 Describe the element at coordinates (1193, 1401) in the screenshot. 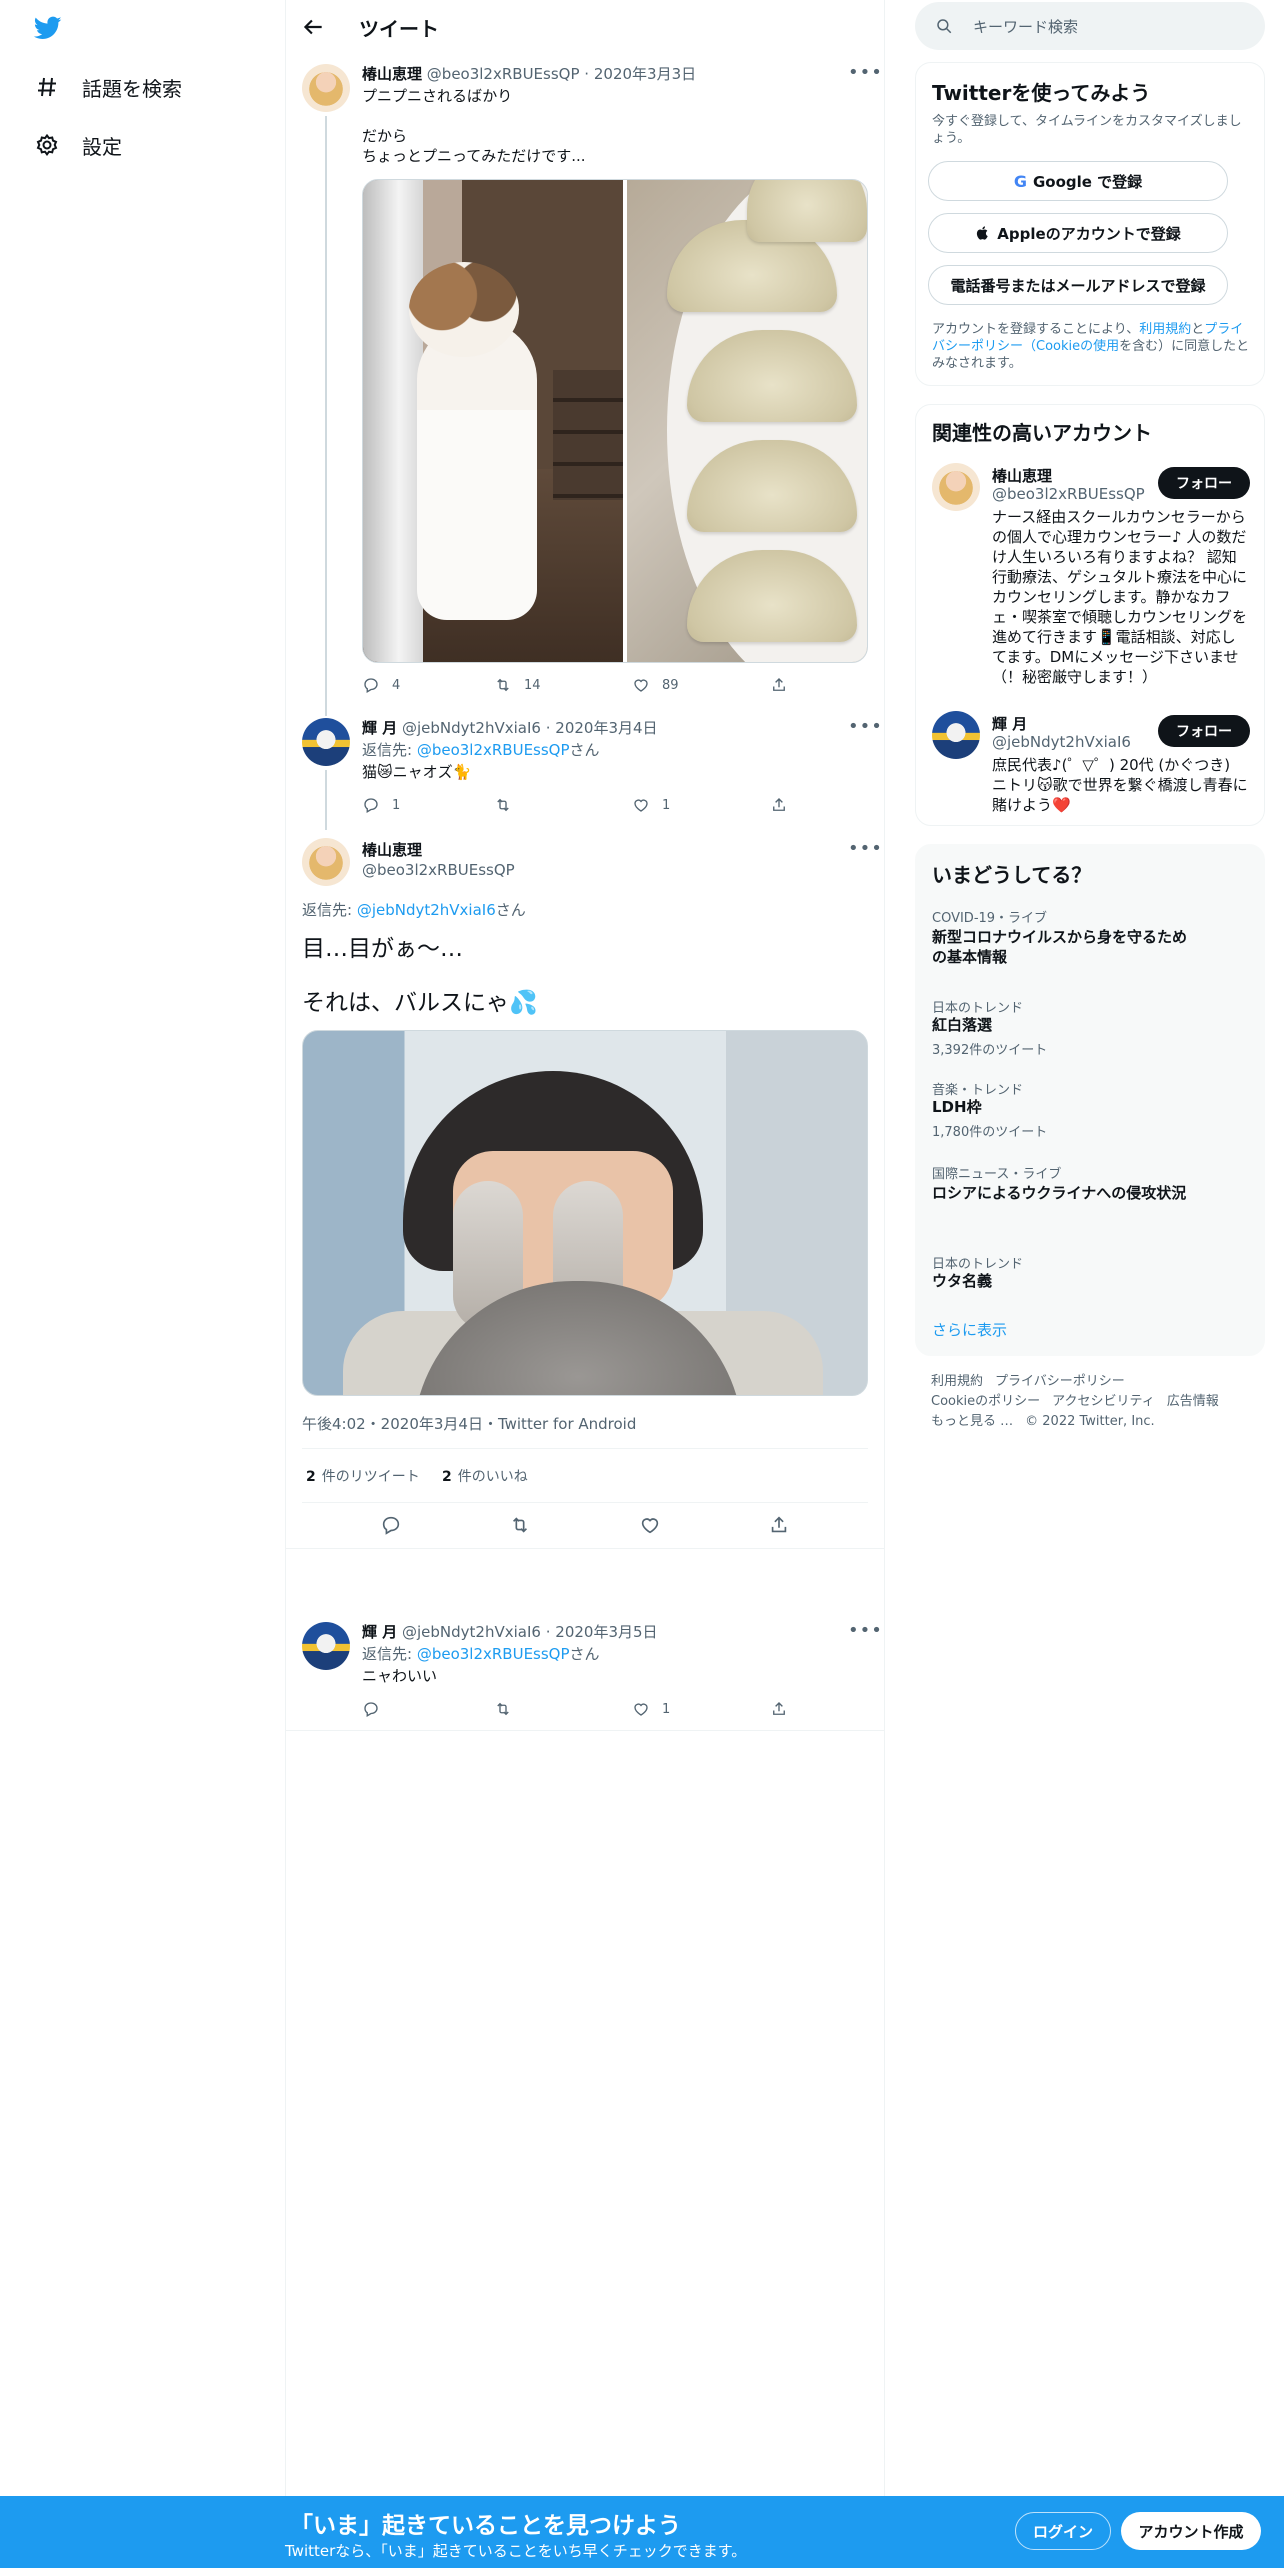

I see `footer-link: 広告情報` at that location.